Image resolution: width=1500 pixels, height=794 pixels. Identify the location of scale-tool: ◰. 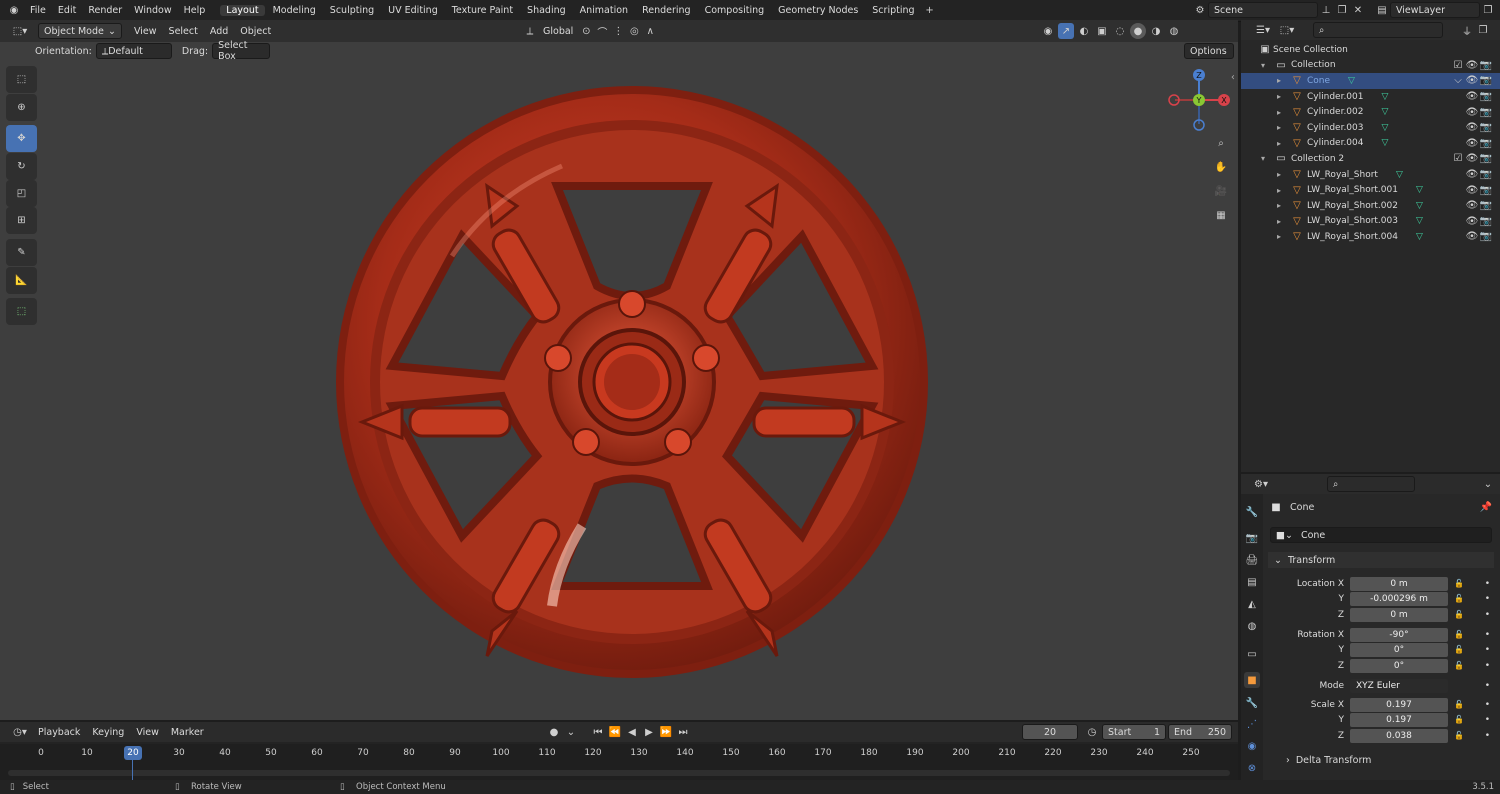
(21, 193).